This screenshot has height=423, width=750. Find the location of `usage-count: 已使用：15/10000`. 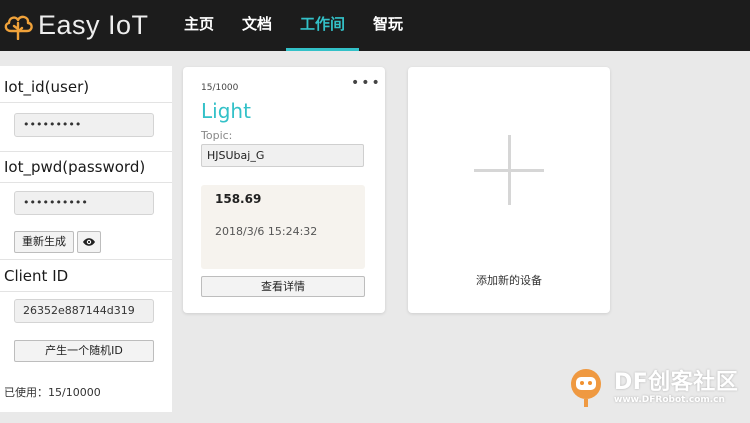

usage-count: 已使用：15/10000 is located at coordinates (52, 392).